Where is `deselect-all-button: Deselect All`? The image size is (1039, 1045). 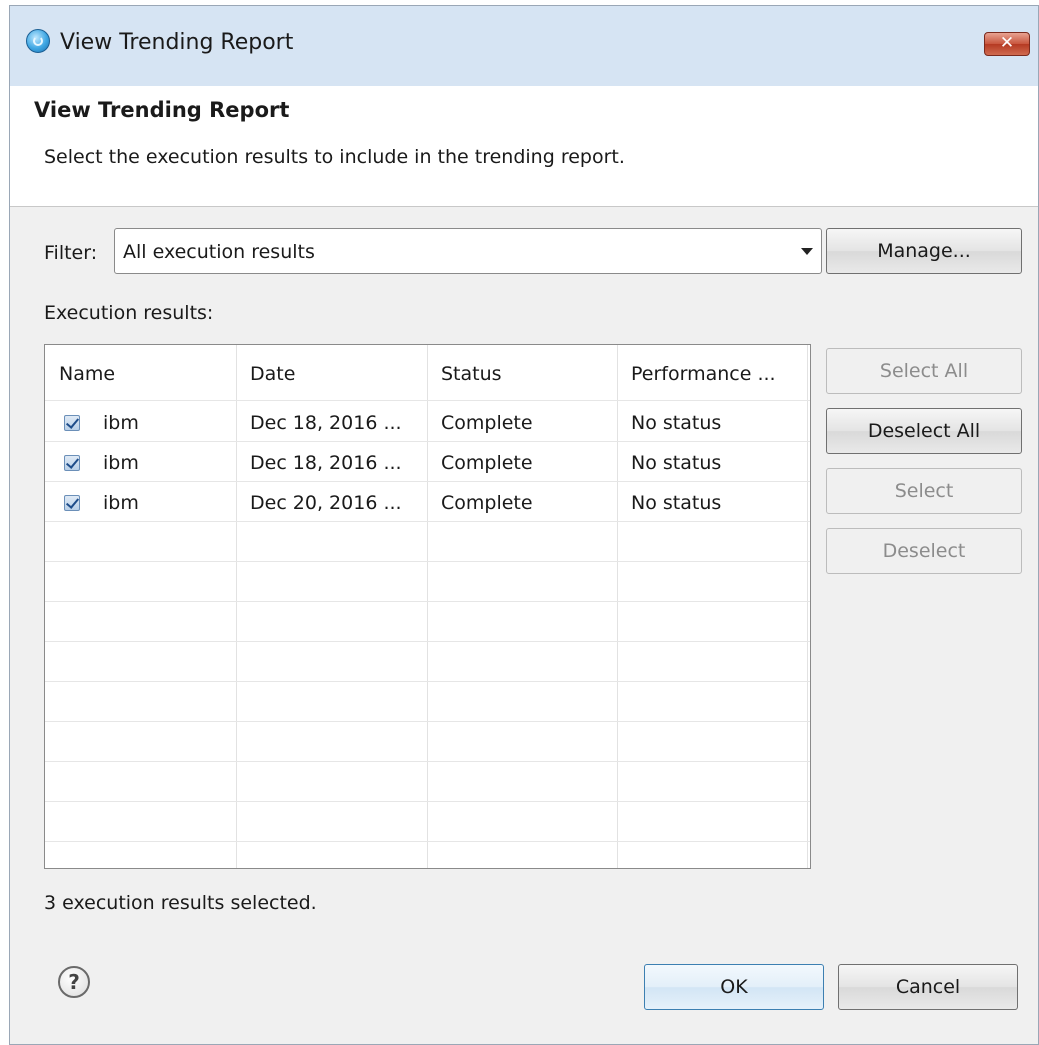
deselect-all-button: Deselect All is located at coordinates (924, 431).